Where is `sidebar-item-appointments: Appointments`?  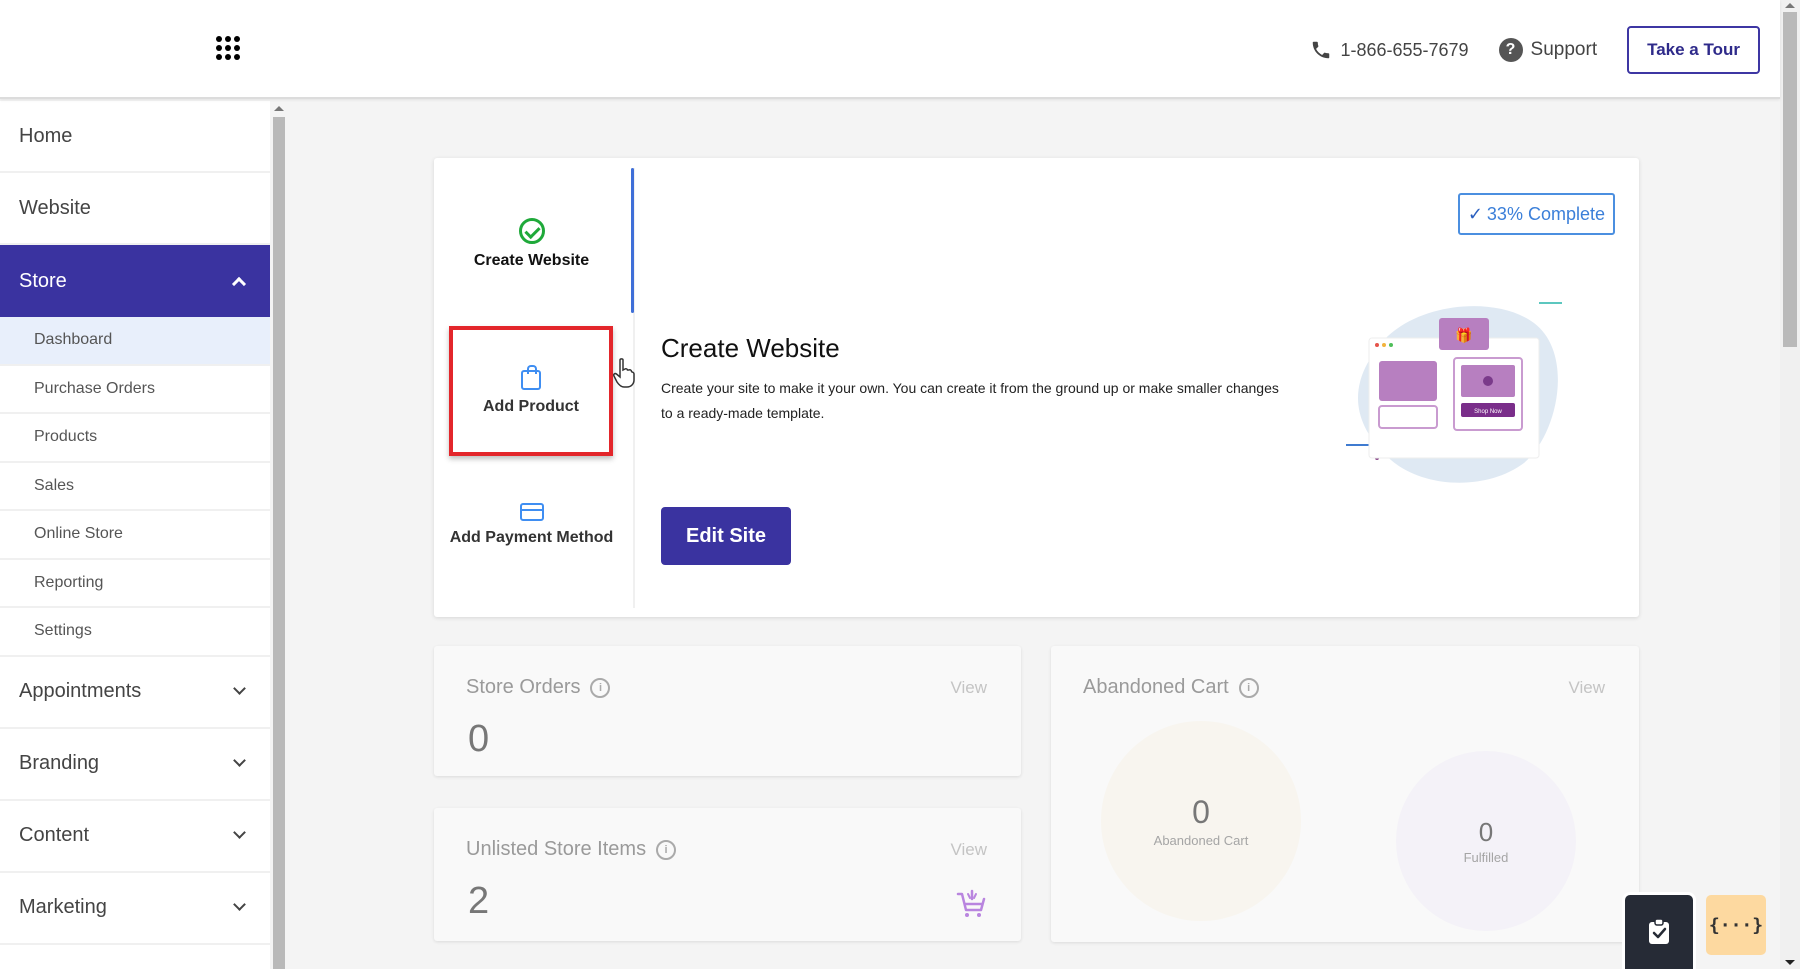
sidebar-item-appointments: Appointments is located at coordinates (135, 693).